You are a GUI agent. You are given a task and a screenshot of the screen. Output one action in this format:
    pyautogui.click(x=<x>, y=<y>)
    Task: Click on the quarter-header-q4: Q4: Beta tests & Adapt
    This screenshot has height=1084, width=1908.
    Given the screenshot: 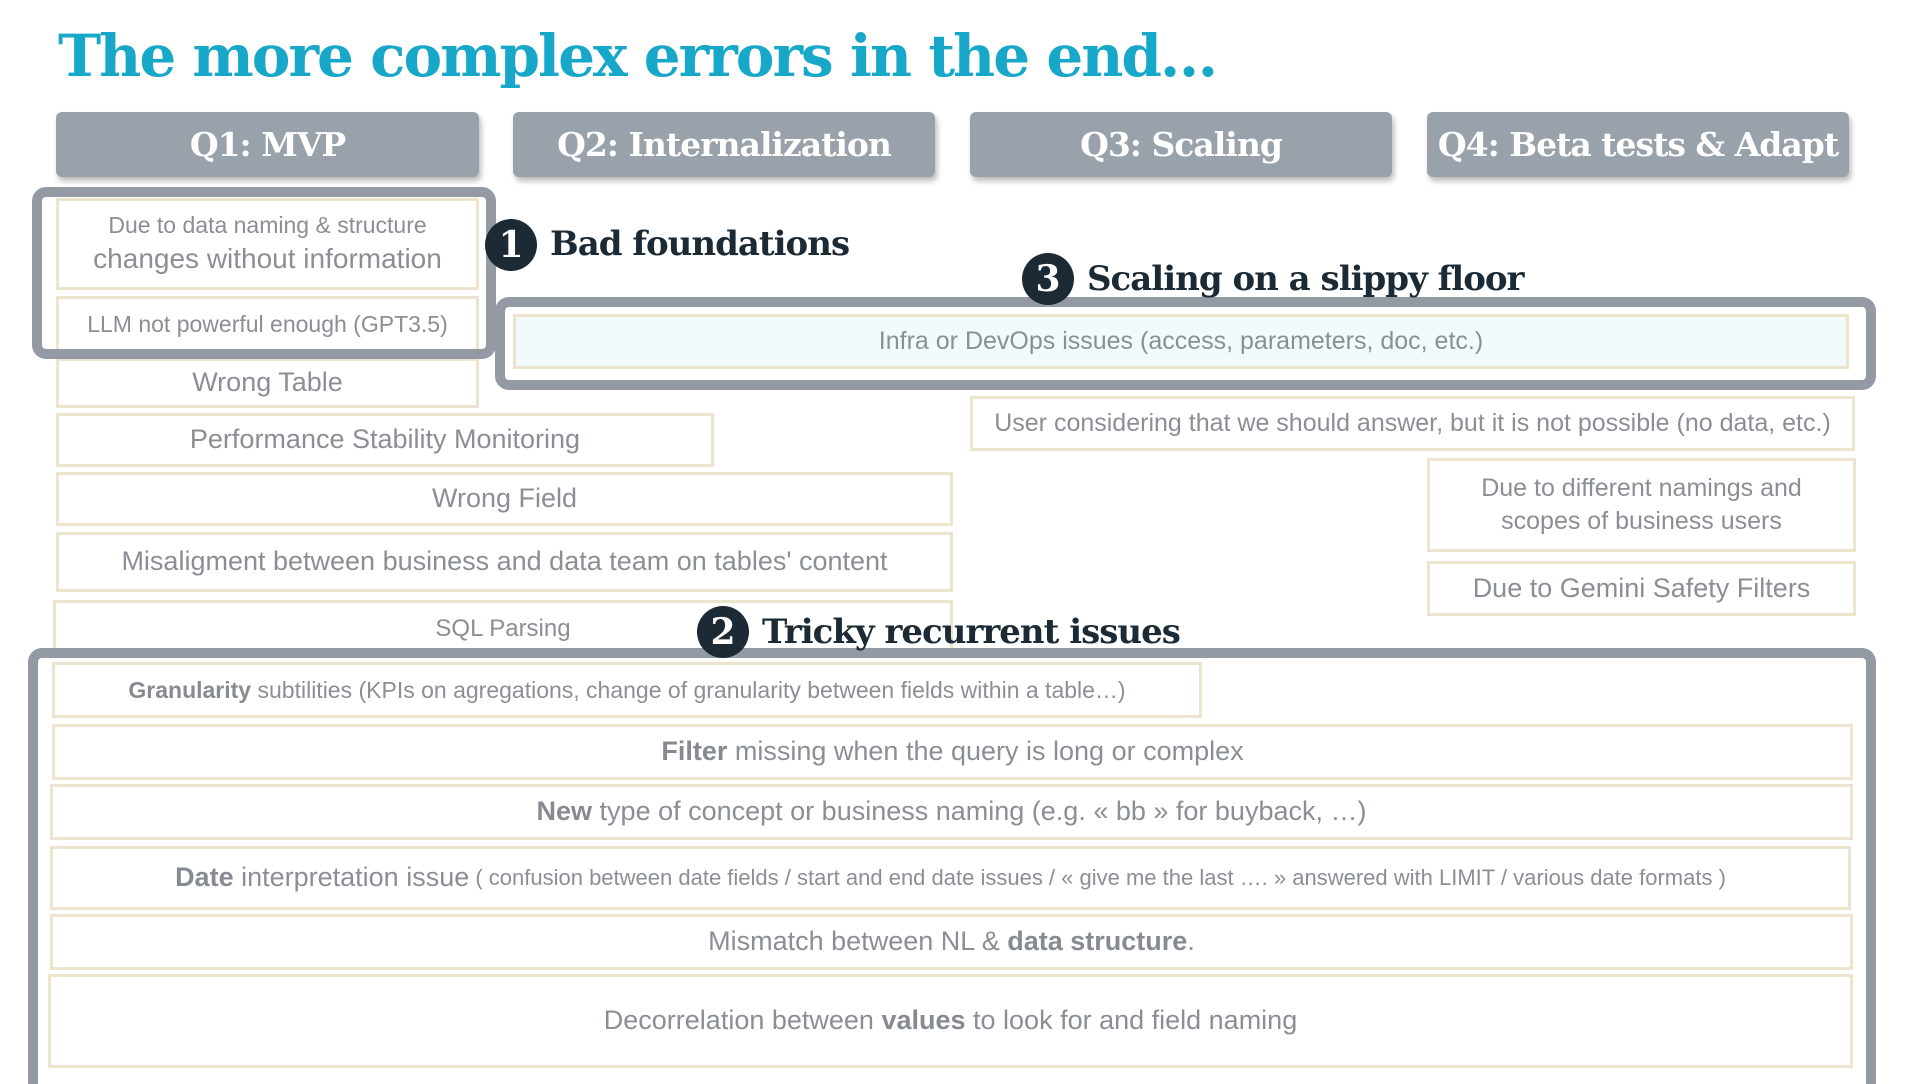 What is the action you would take?
    pyautogui.click(x=1638, y=144)
    